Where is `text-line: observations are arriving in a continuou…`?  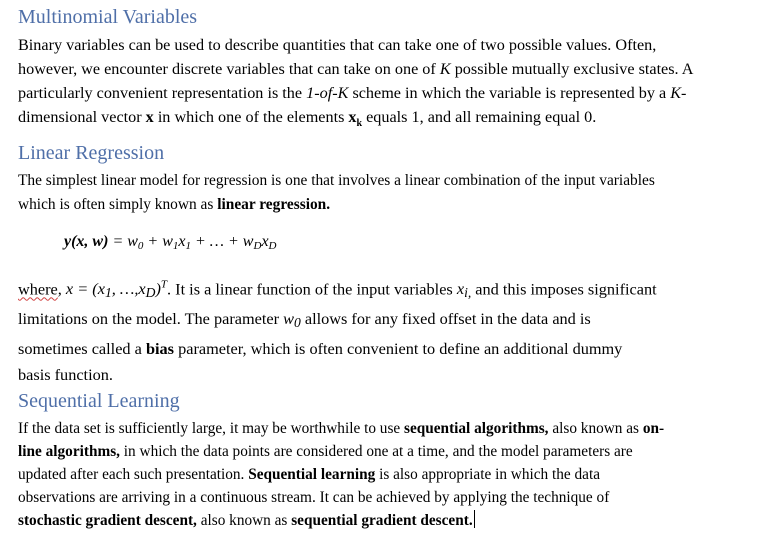
text-line: observations are arriving in a continuou… is located at coordinates (314, 497).